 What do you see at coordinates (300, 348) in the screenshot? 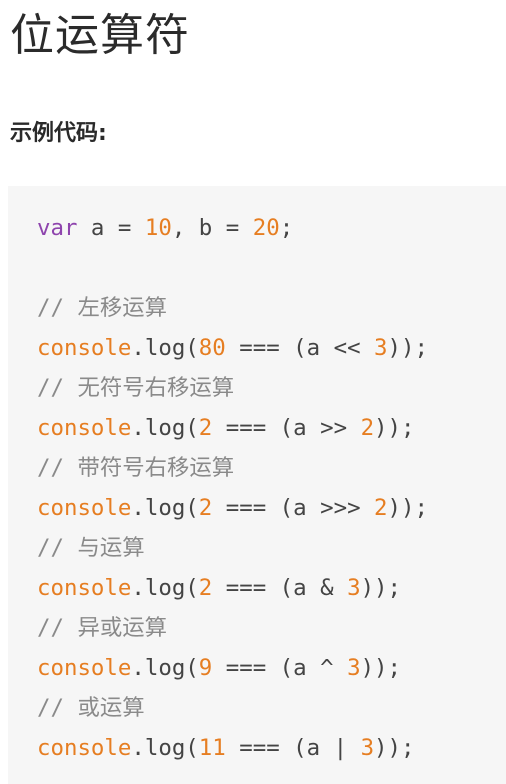
I see `code-text: === (a <<` at bounding box center [300, 348].